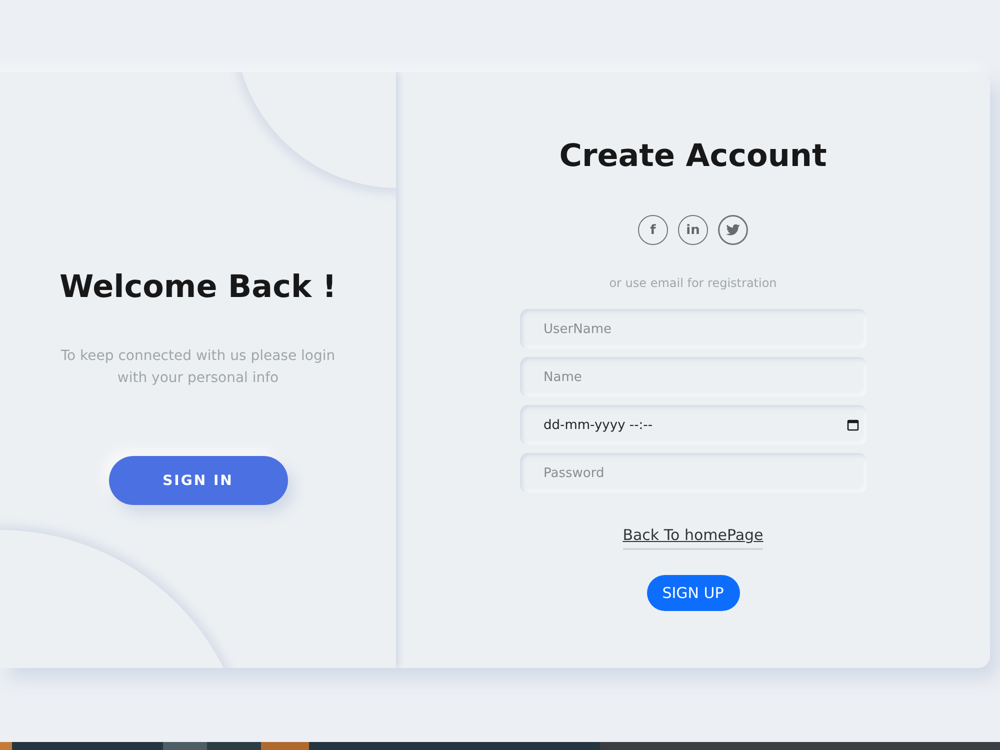 The width and height of the screenshot is (1000, 750). Describe the element at coordinates (197, 287) in the screenshot. I see `welcome-title: Welcome Back !` at that location.